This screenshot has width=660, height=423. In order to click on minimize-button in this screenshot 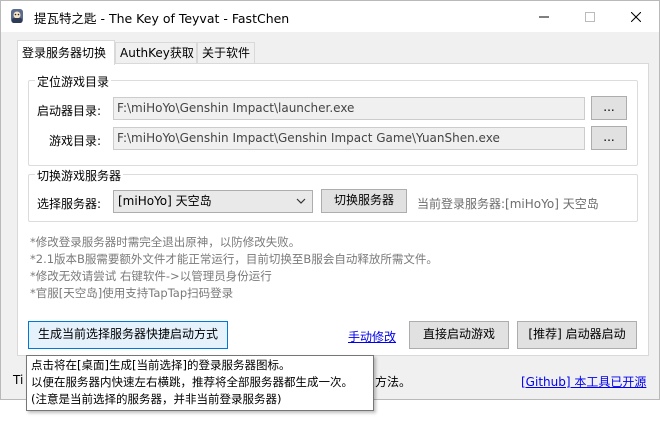, I will do `click(544, 16)`.